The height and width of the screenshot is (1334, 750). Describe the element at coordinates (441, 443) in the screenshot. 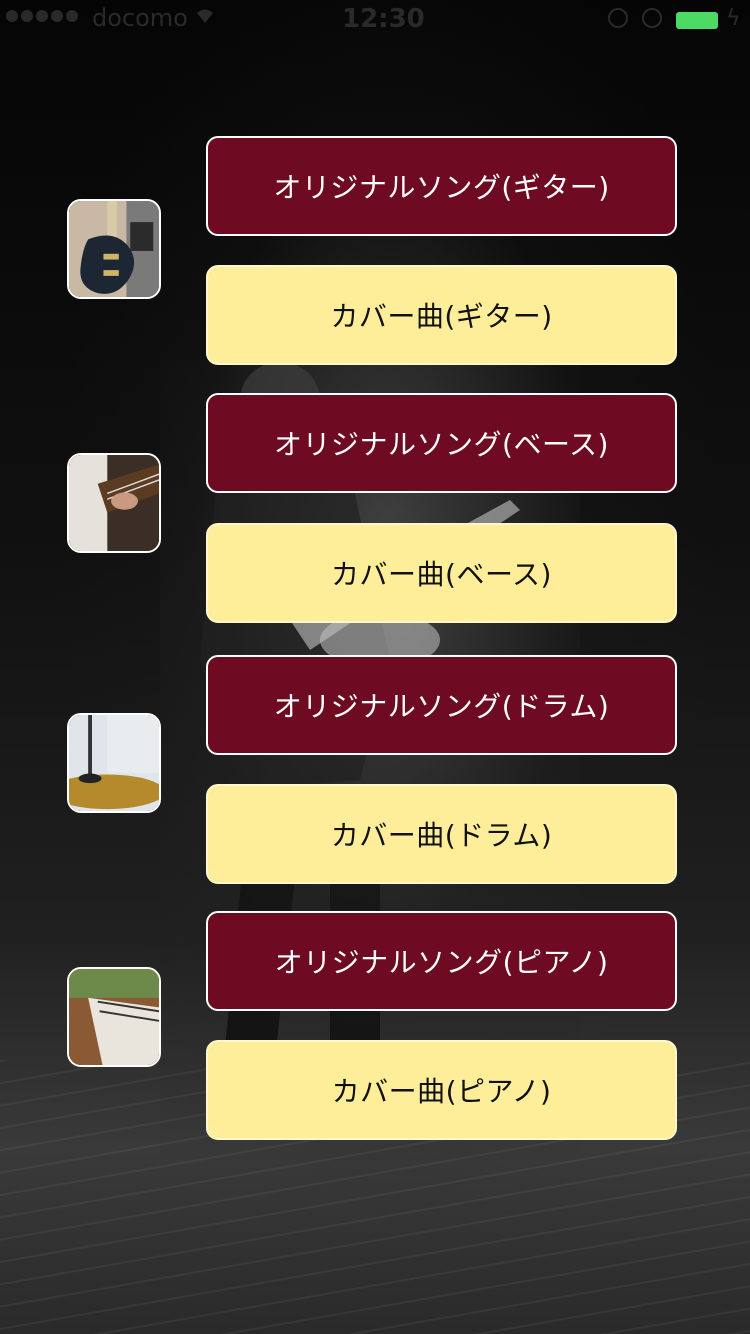

I see `original-song-bass-button: オリジナルソング(ベース)` at that location.